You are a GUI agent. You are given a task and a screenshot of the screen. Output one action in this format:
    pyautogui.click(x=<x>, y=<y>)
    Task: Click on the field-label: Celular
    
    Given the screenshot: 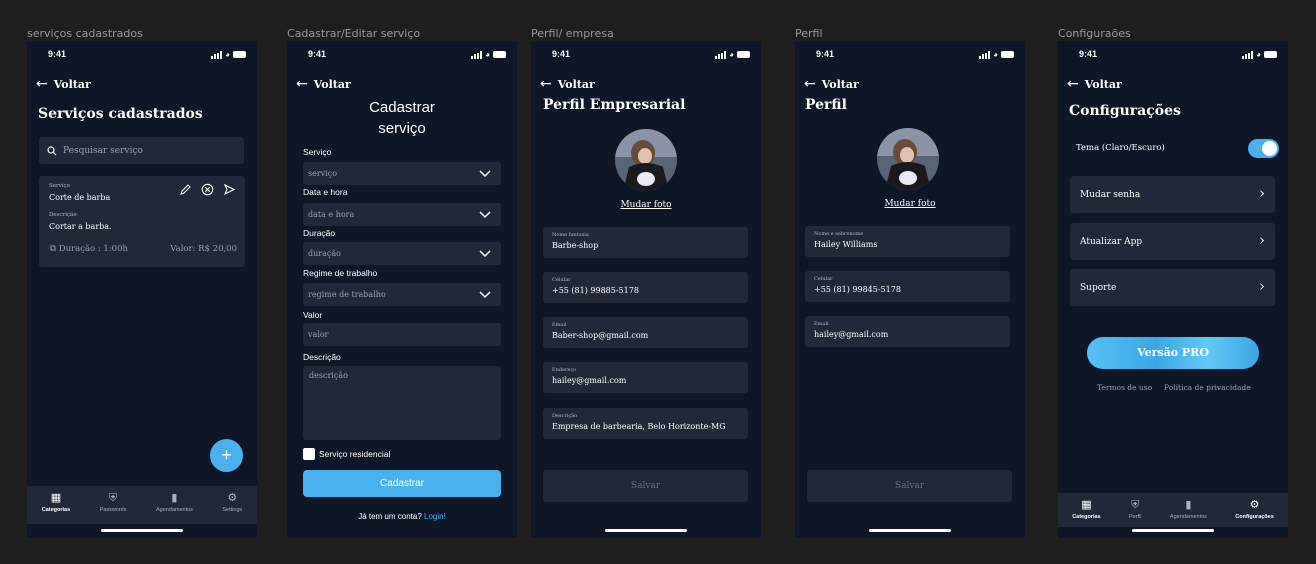 What is the action you would take?
    pyautogui.click(x=561, y=280)
    